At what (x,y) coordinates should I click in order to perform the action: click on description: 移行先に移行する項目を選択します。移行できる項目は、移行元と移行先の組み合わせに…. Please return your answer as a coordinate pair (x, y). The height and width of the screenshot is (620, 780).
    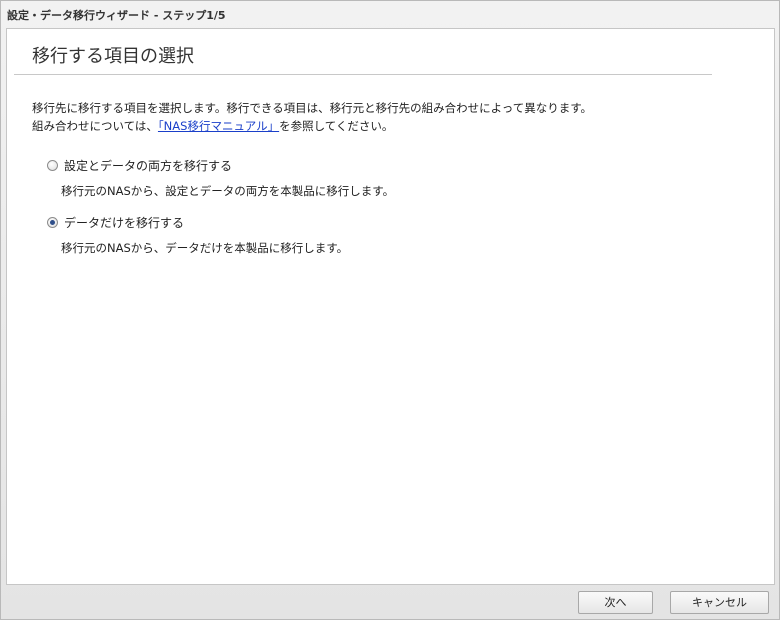
    Looking at the image, I should click on (312, 117).